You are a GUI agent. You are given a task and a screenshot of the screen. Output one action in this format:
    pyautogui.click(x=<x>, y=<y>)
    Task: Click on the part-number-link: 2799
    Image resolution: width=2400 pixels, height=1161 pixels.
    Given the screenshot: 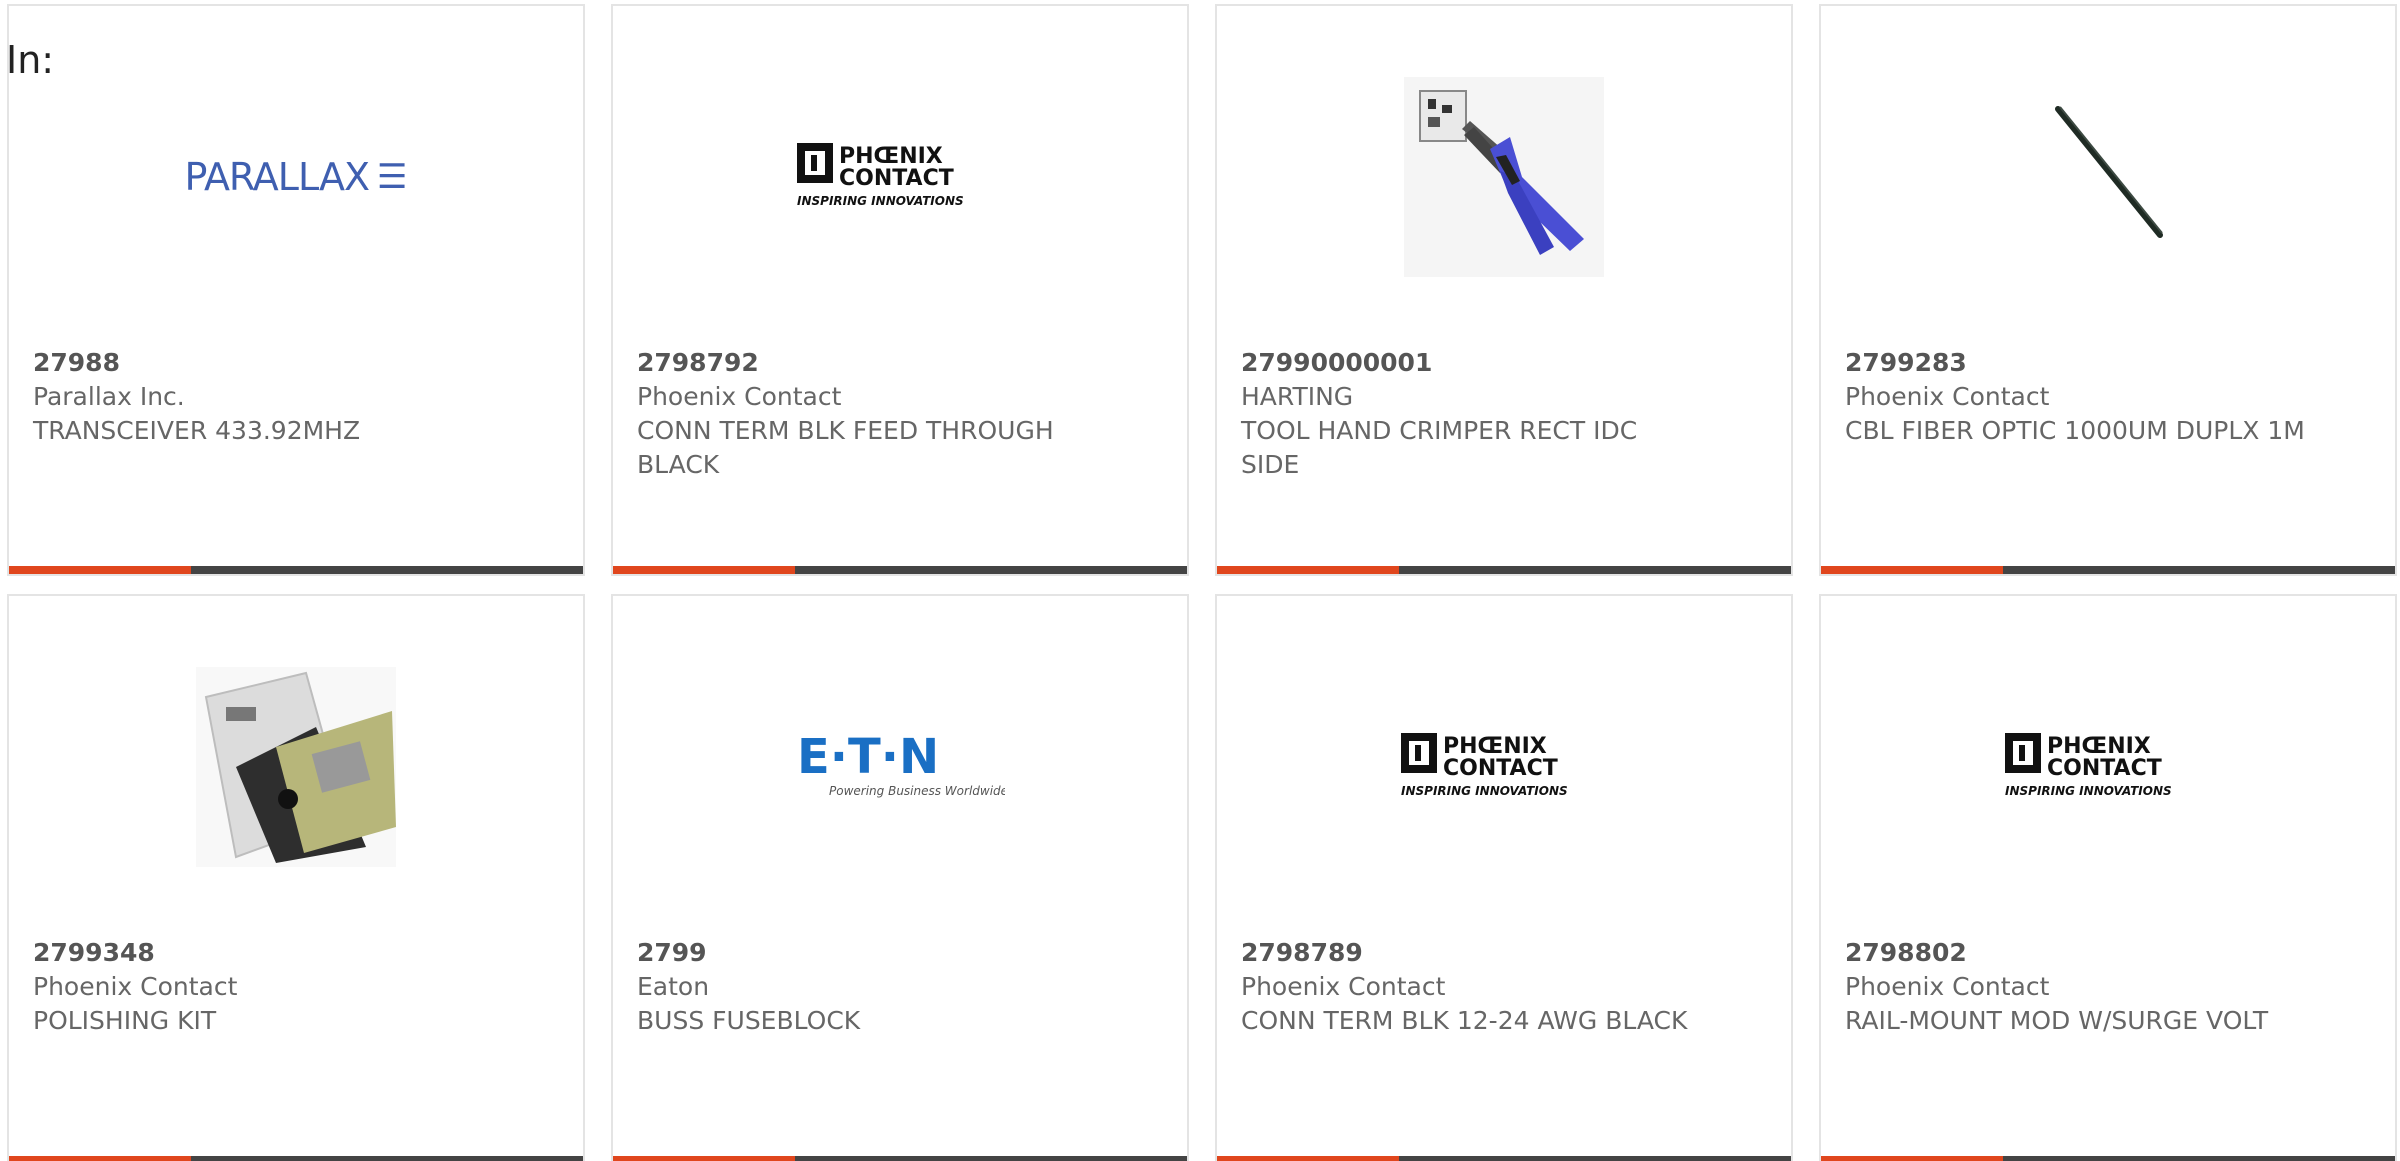 What is the action you would take?
    pyautogui.click(x=867, y=953)
    